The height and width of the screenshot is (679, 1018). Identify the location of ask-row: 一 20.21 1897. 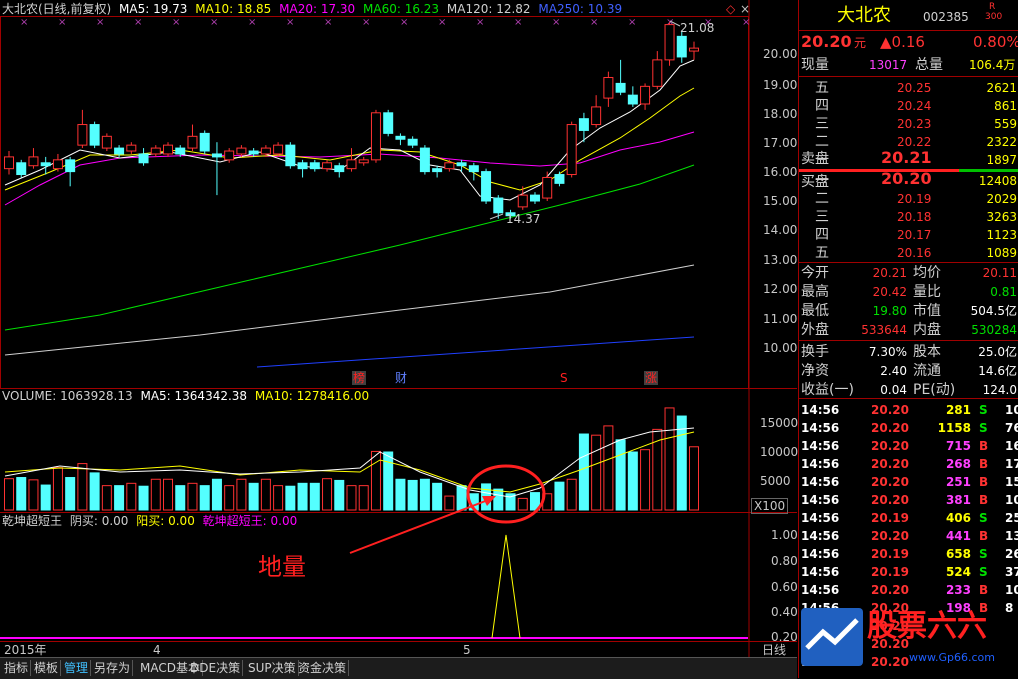
(908, 158).